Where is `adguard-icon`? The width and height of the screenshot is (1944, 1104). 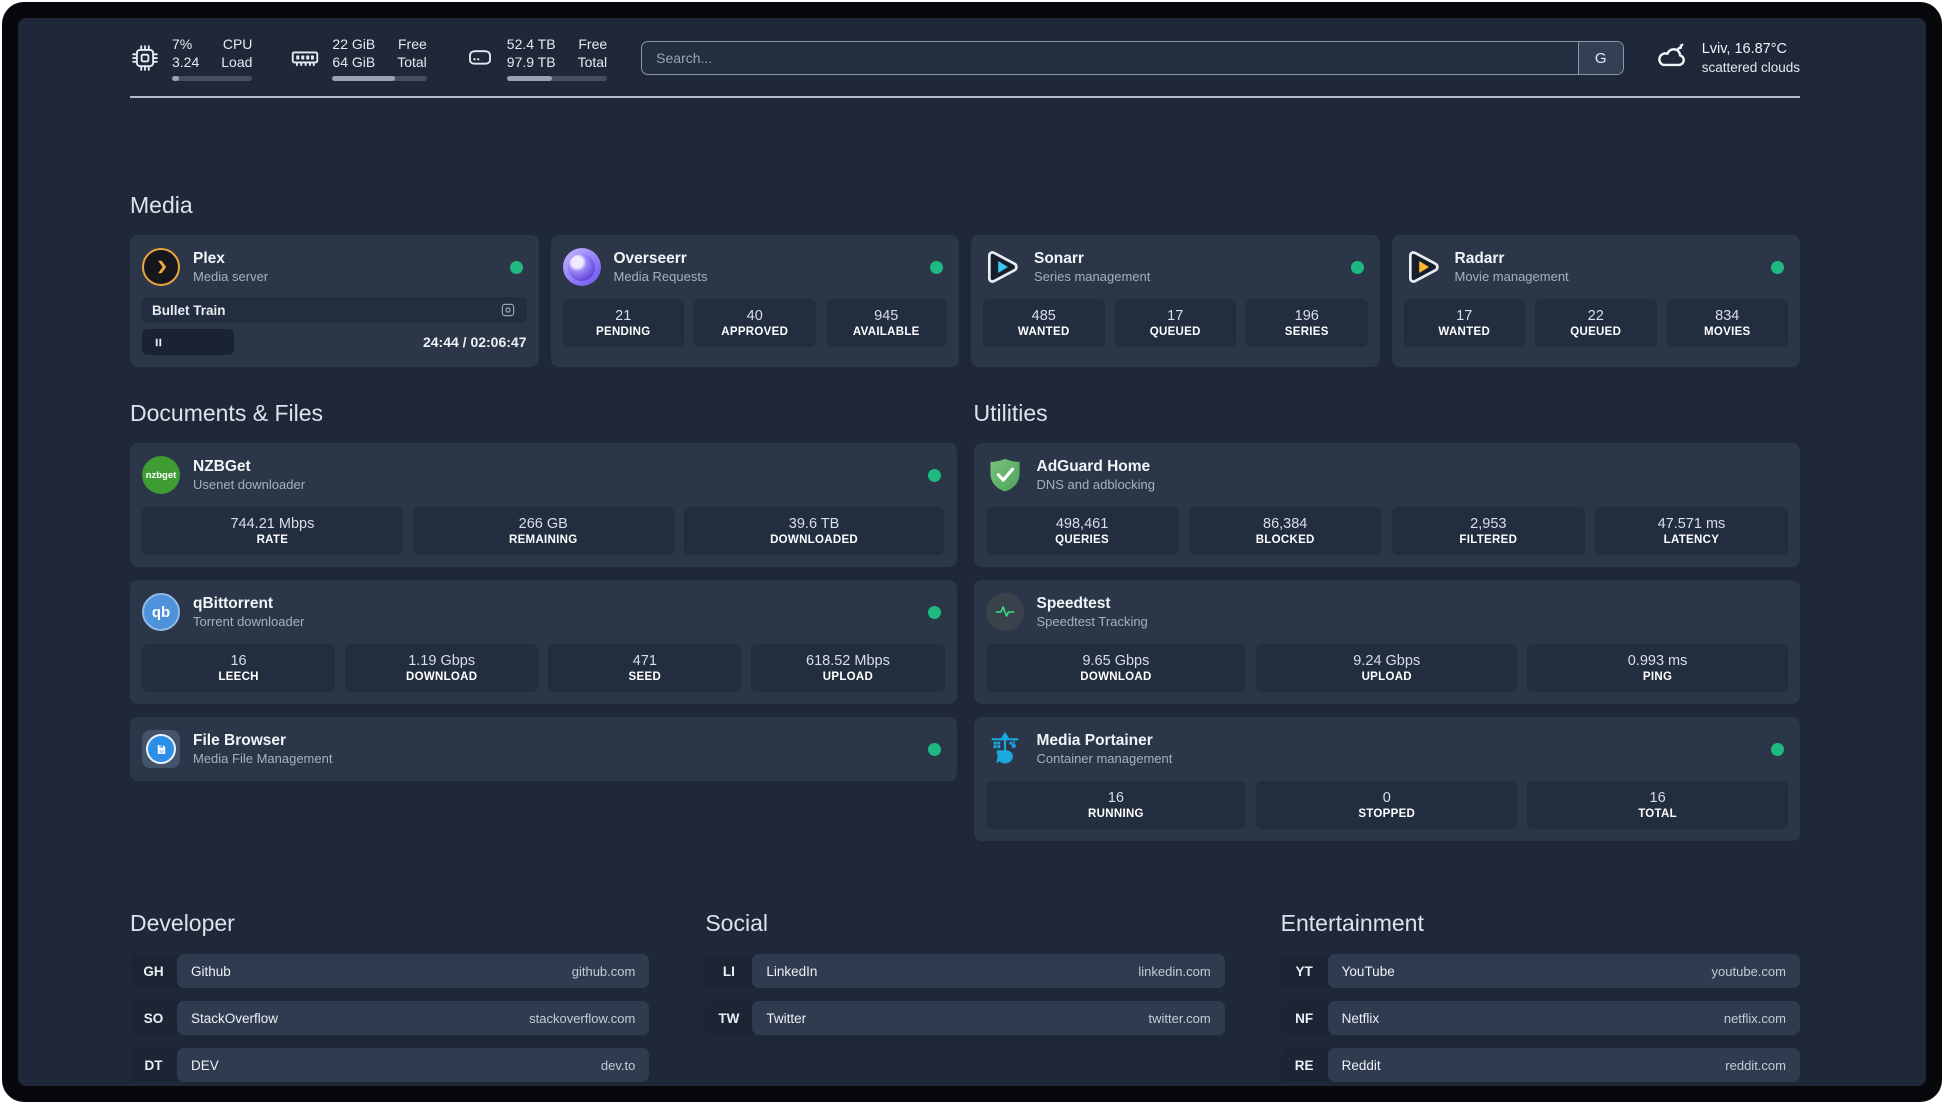 adguard-icon is located at coordinates (1005, 475).